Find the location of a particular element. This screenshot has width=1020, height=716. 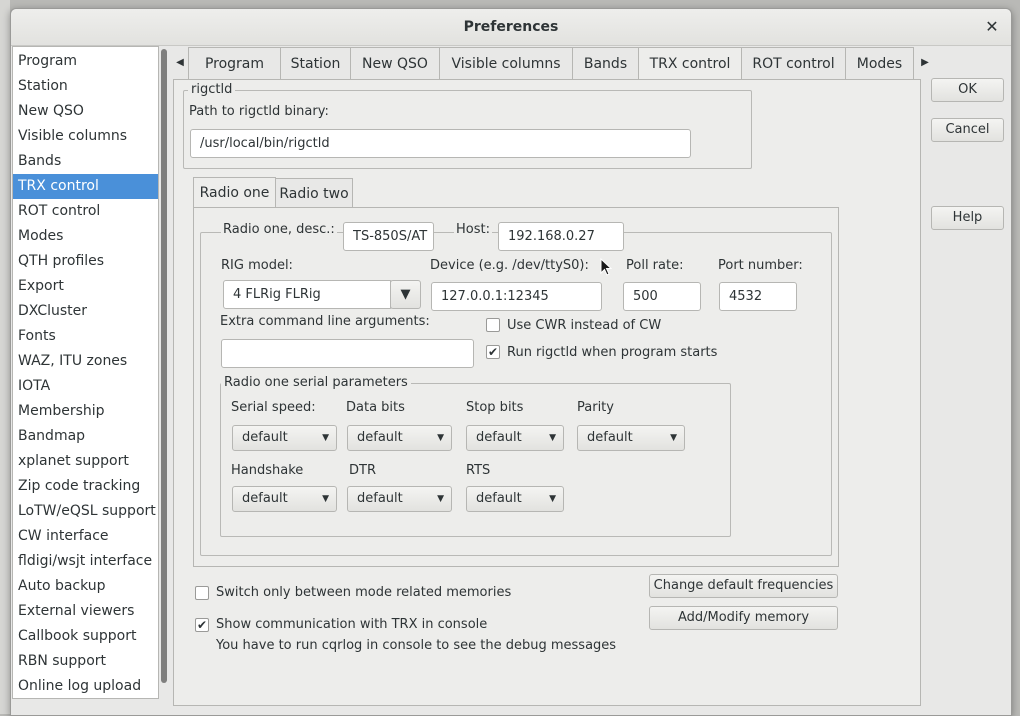

serial-speed-label: Serial speed: is located at coordinates (273, 407).